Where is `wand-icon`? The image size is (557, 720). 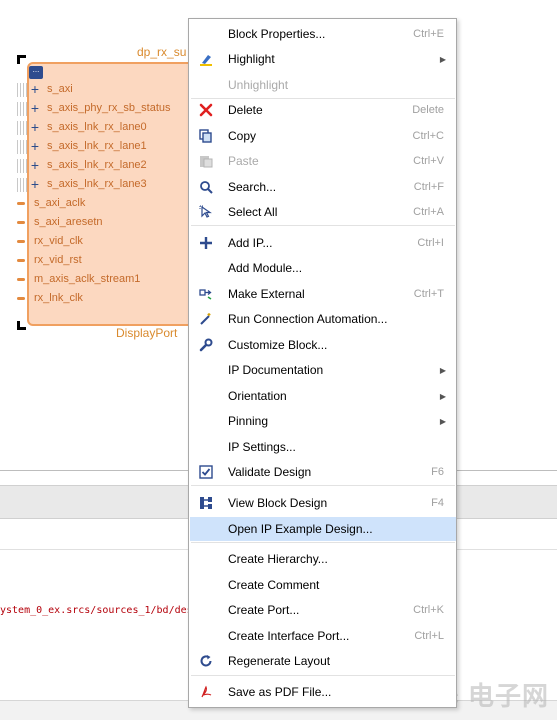 wand-icon is located at coordinates (206, 319).